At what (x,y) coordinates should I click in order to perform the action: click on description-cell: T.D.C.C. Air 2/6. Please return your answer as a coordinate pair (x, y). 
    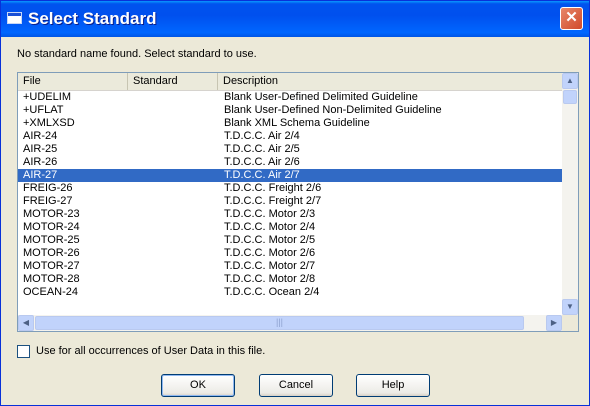
    Looking at the image, I should click on (262, 162).